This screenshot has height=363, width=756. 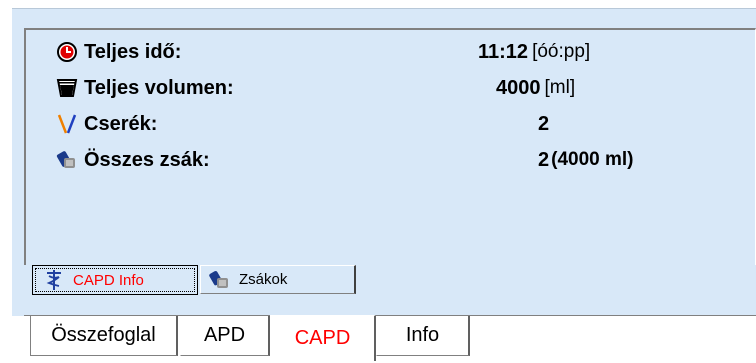 I want to click on tab-capd-info: CAPD Info, so click(x=115, y=280).